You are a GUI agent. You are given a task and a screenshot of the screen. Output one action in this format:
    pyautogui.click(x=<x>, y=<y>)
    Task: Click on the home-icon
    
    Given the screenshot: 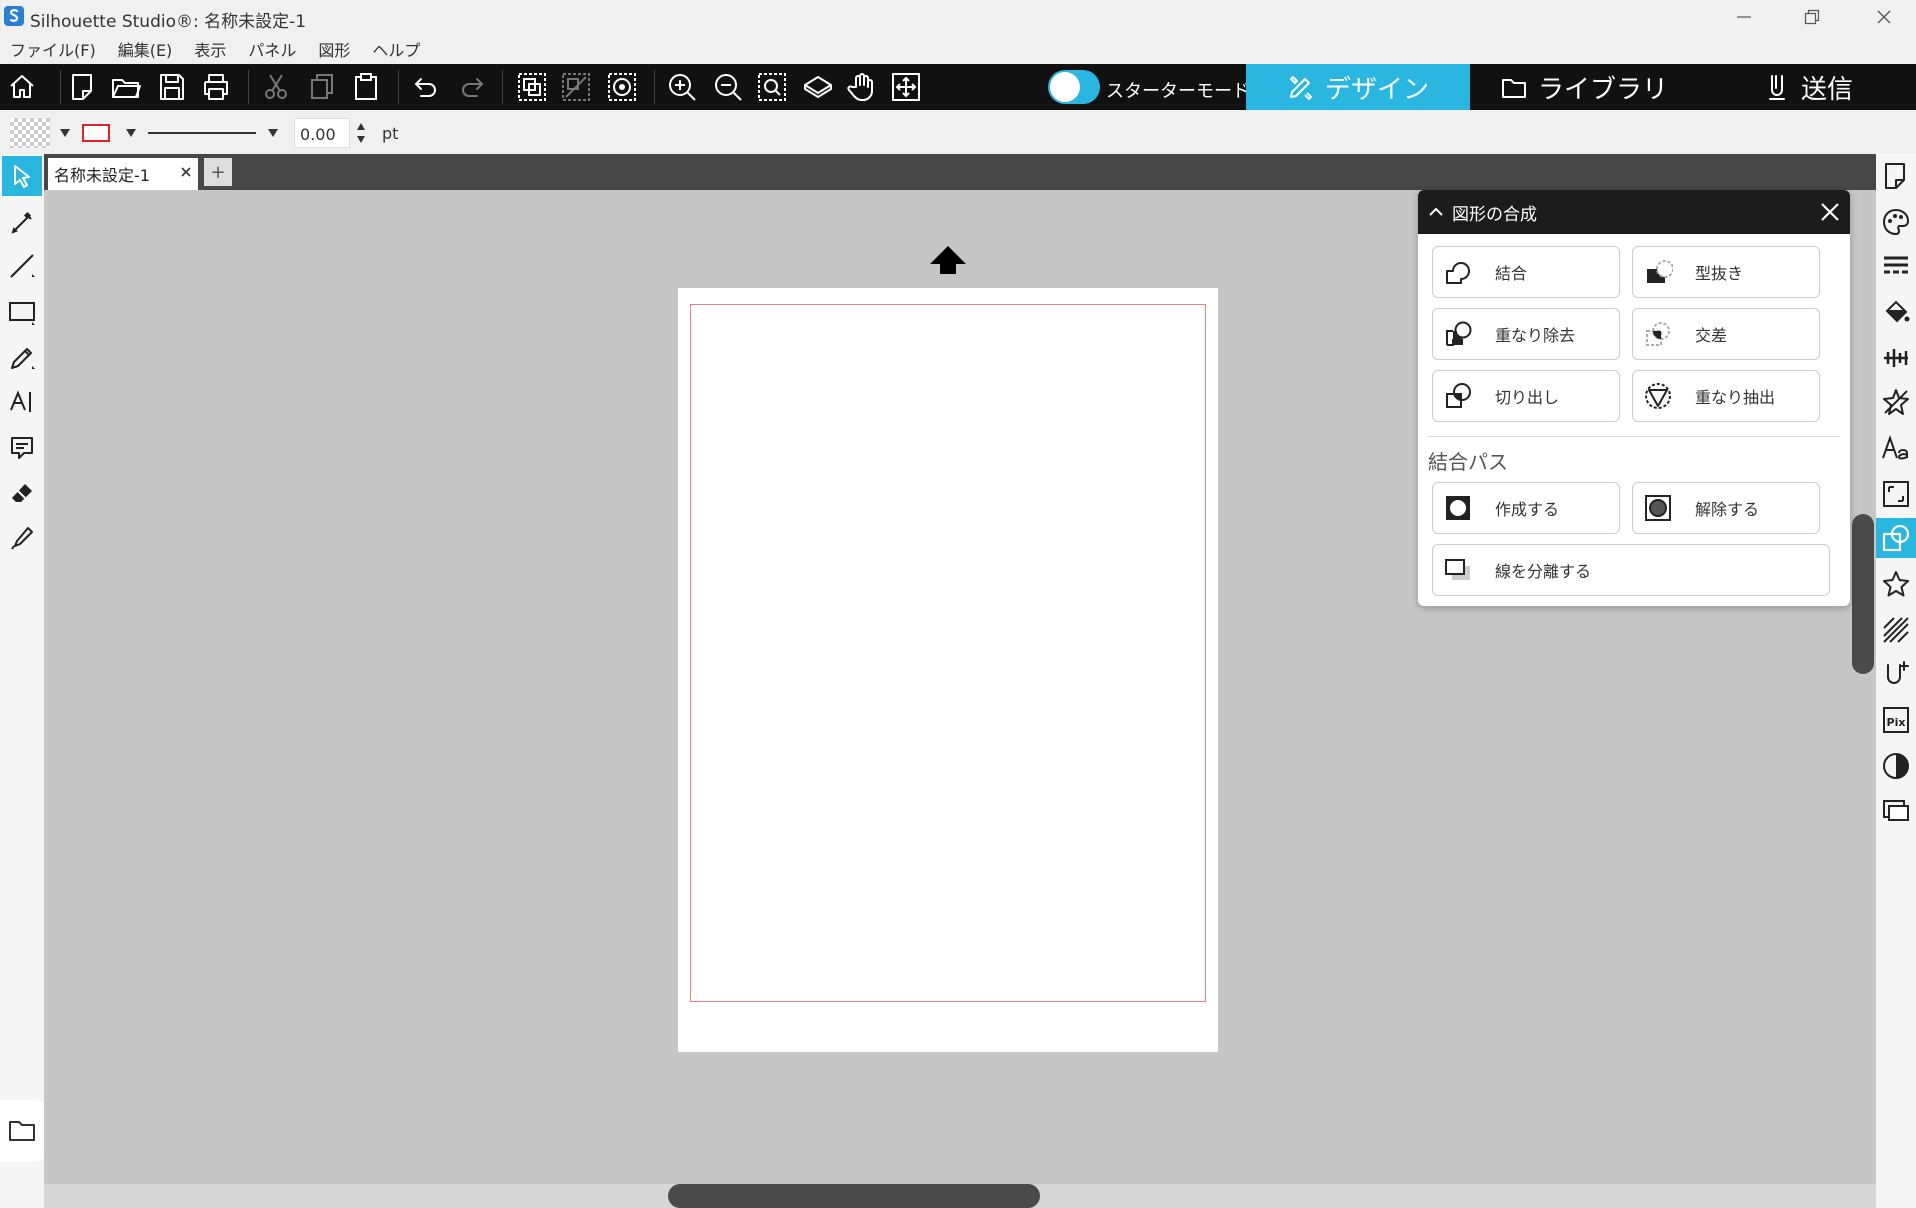 What is the action you would take?
    pyautogui.click(x=22, y=87)
    